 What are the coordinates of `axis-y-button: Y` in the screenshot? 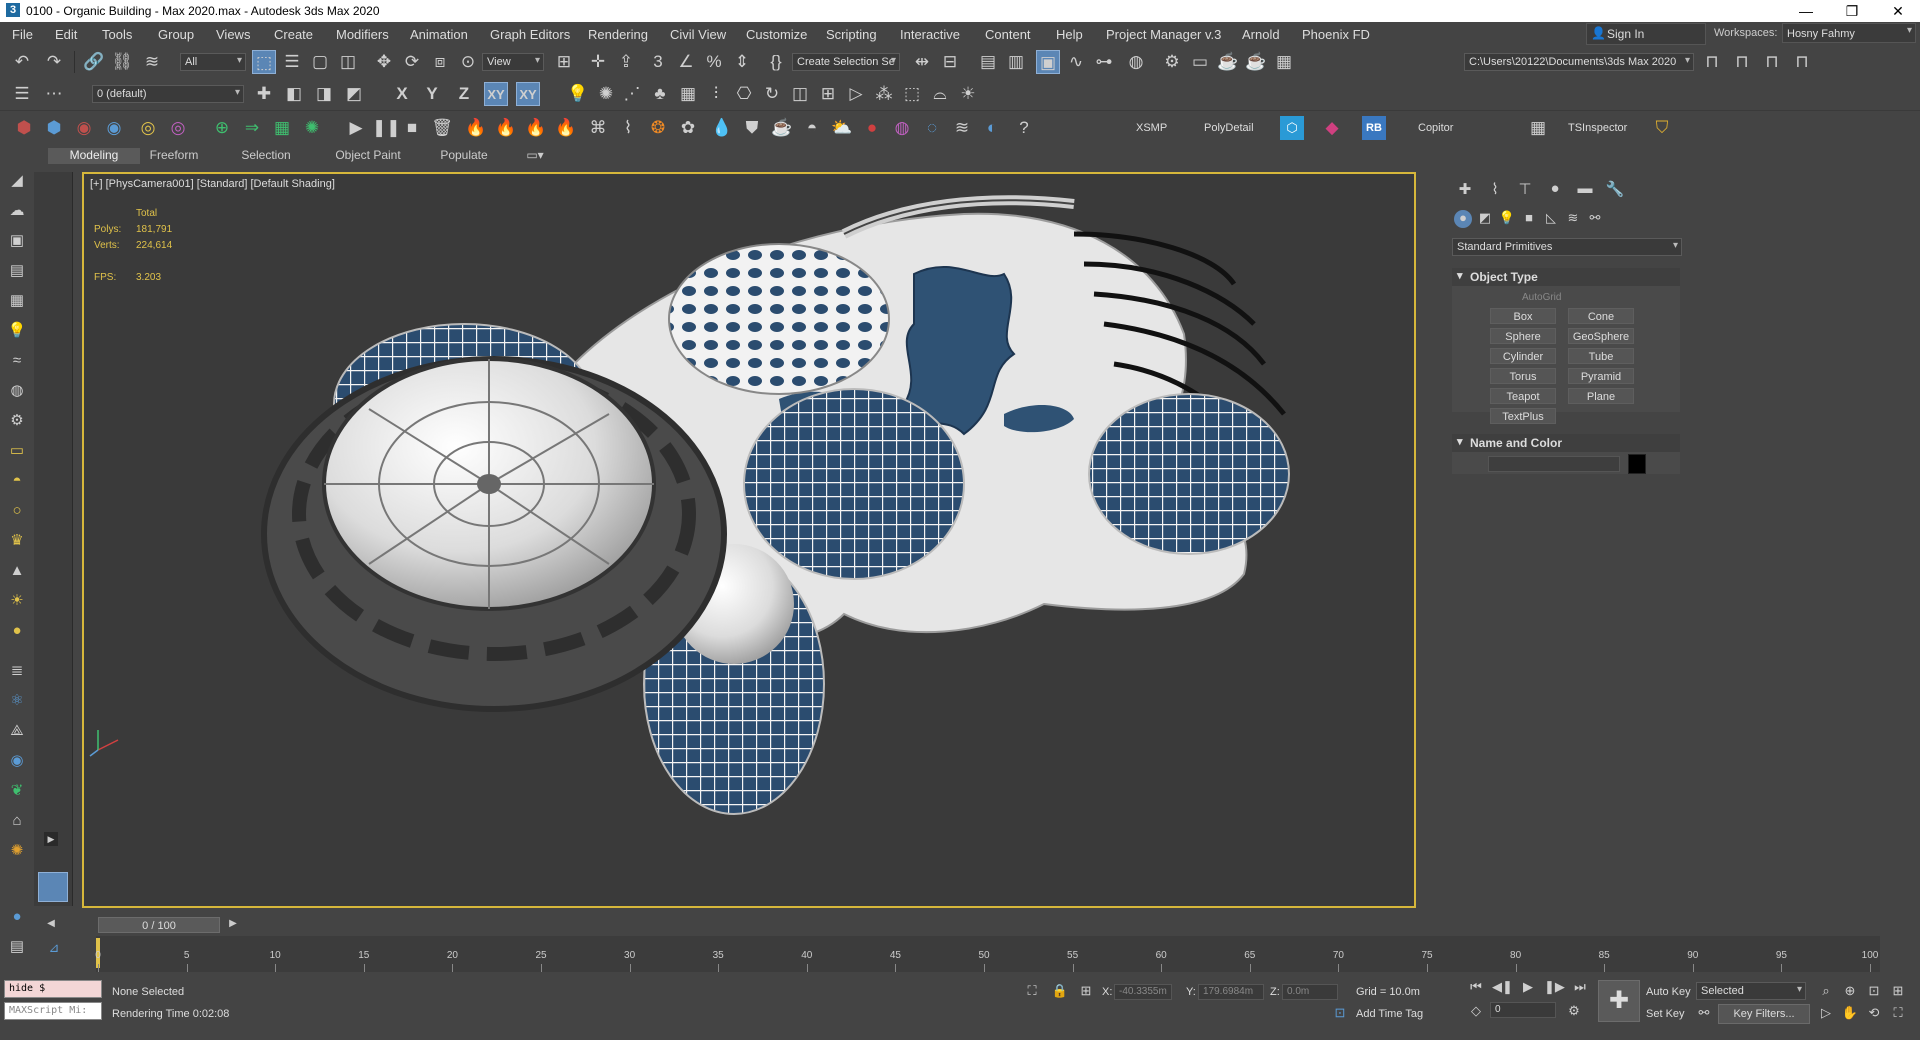 It's located at (432, 94).